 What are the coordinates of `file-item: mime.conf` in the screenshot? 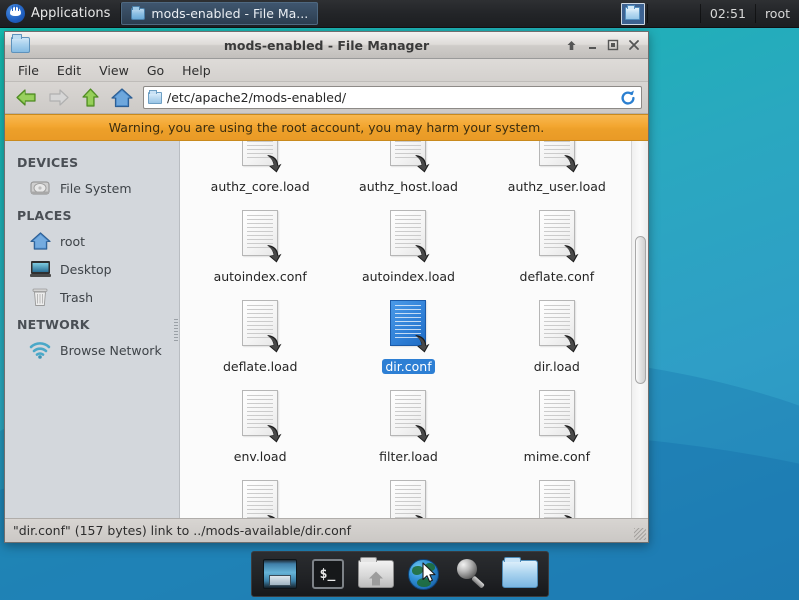 It's located at (557, 425).